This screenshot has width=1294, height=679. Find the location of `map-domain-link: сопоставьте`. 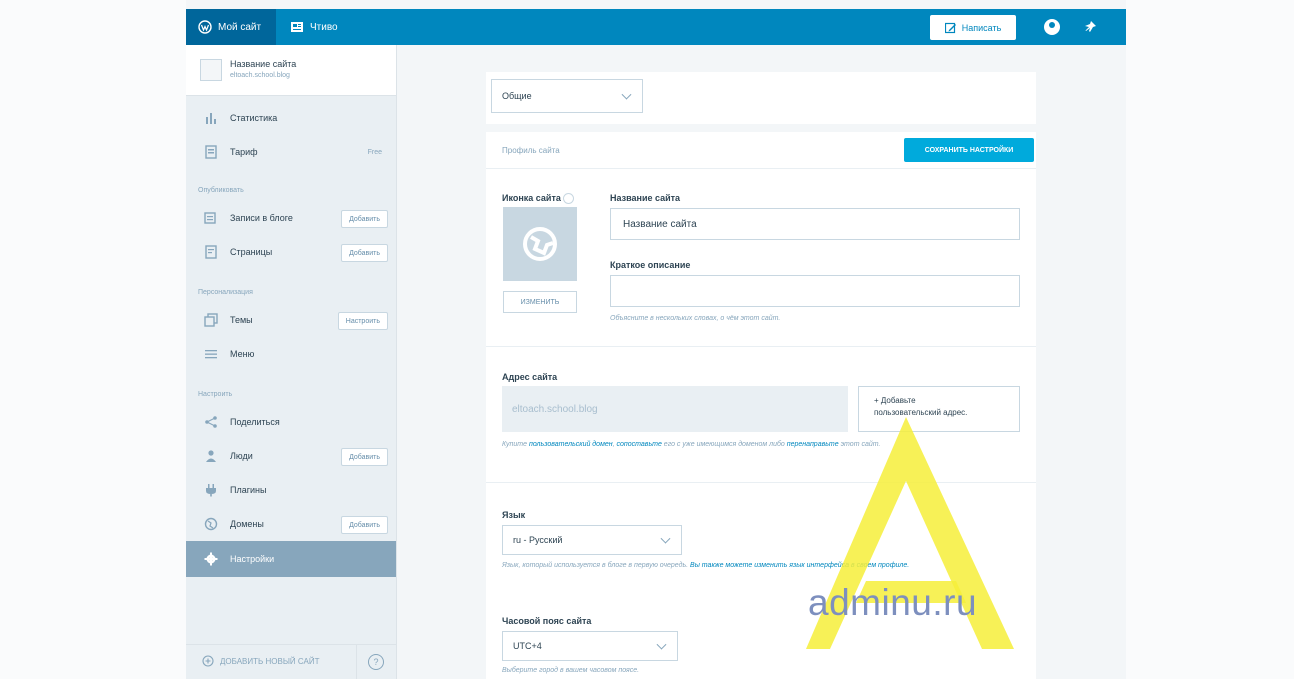

map-domain-link: сопоставьте is located at coordinates (639, 444).